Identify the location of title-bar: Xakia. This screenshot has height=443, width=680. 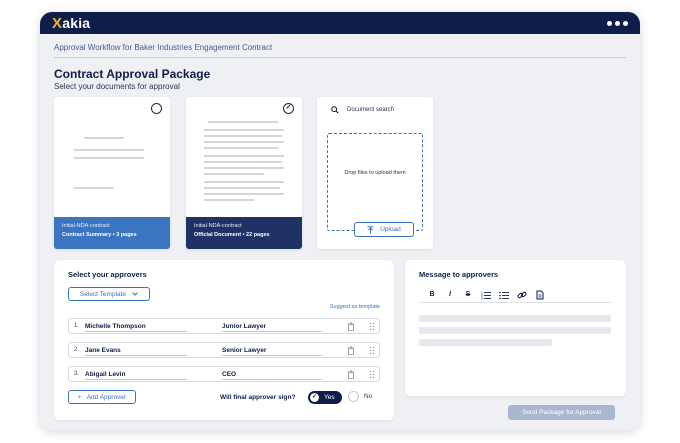
(340, 23).